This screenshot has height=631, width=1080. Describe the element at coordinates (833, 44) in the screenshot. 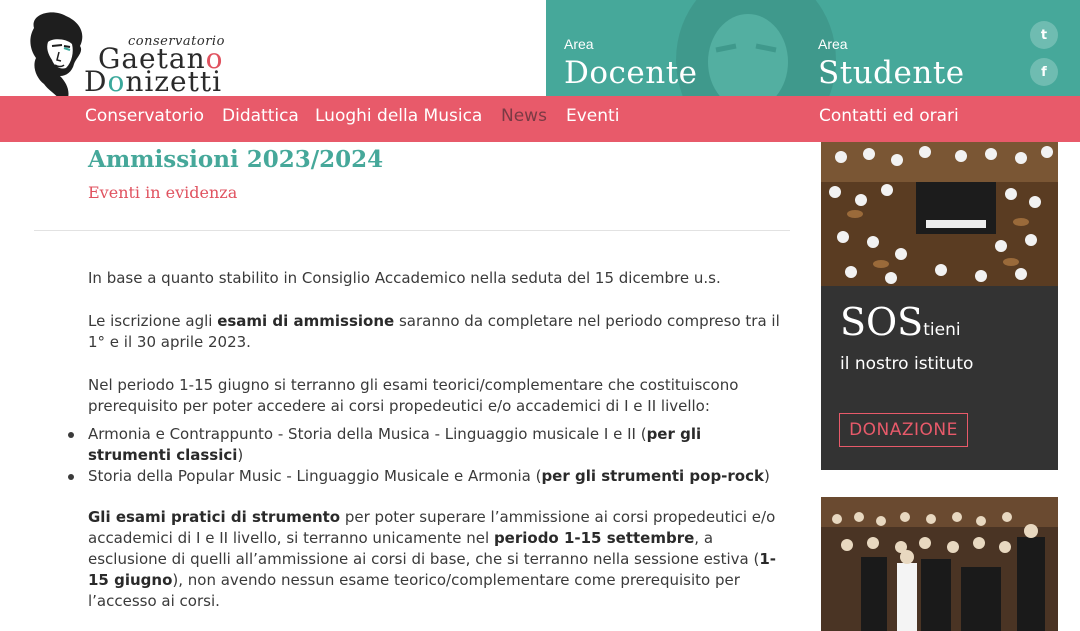

I see `area-studente-small: Area` at that location.